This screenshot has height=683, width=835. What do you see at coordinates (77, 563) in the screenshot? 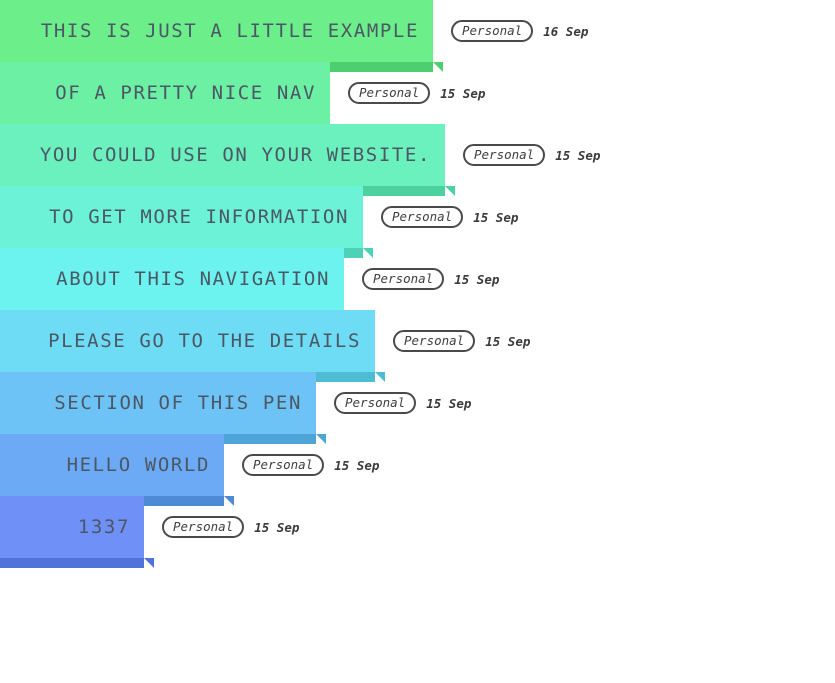
I see `nav-item-fold-shadow` at bounding box center [77, 563].